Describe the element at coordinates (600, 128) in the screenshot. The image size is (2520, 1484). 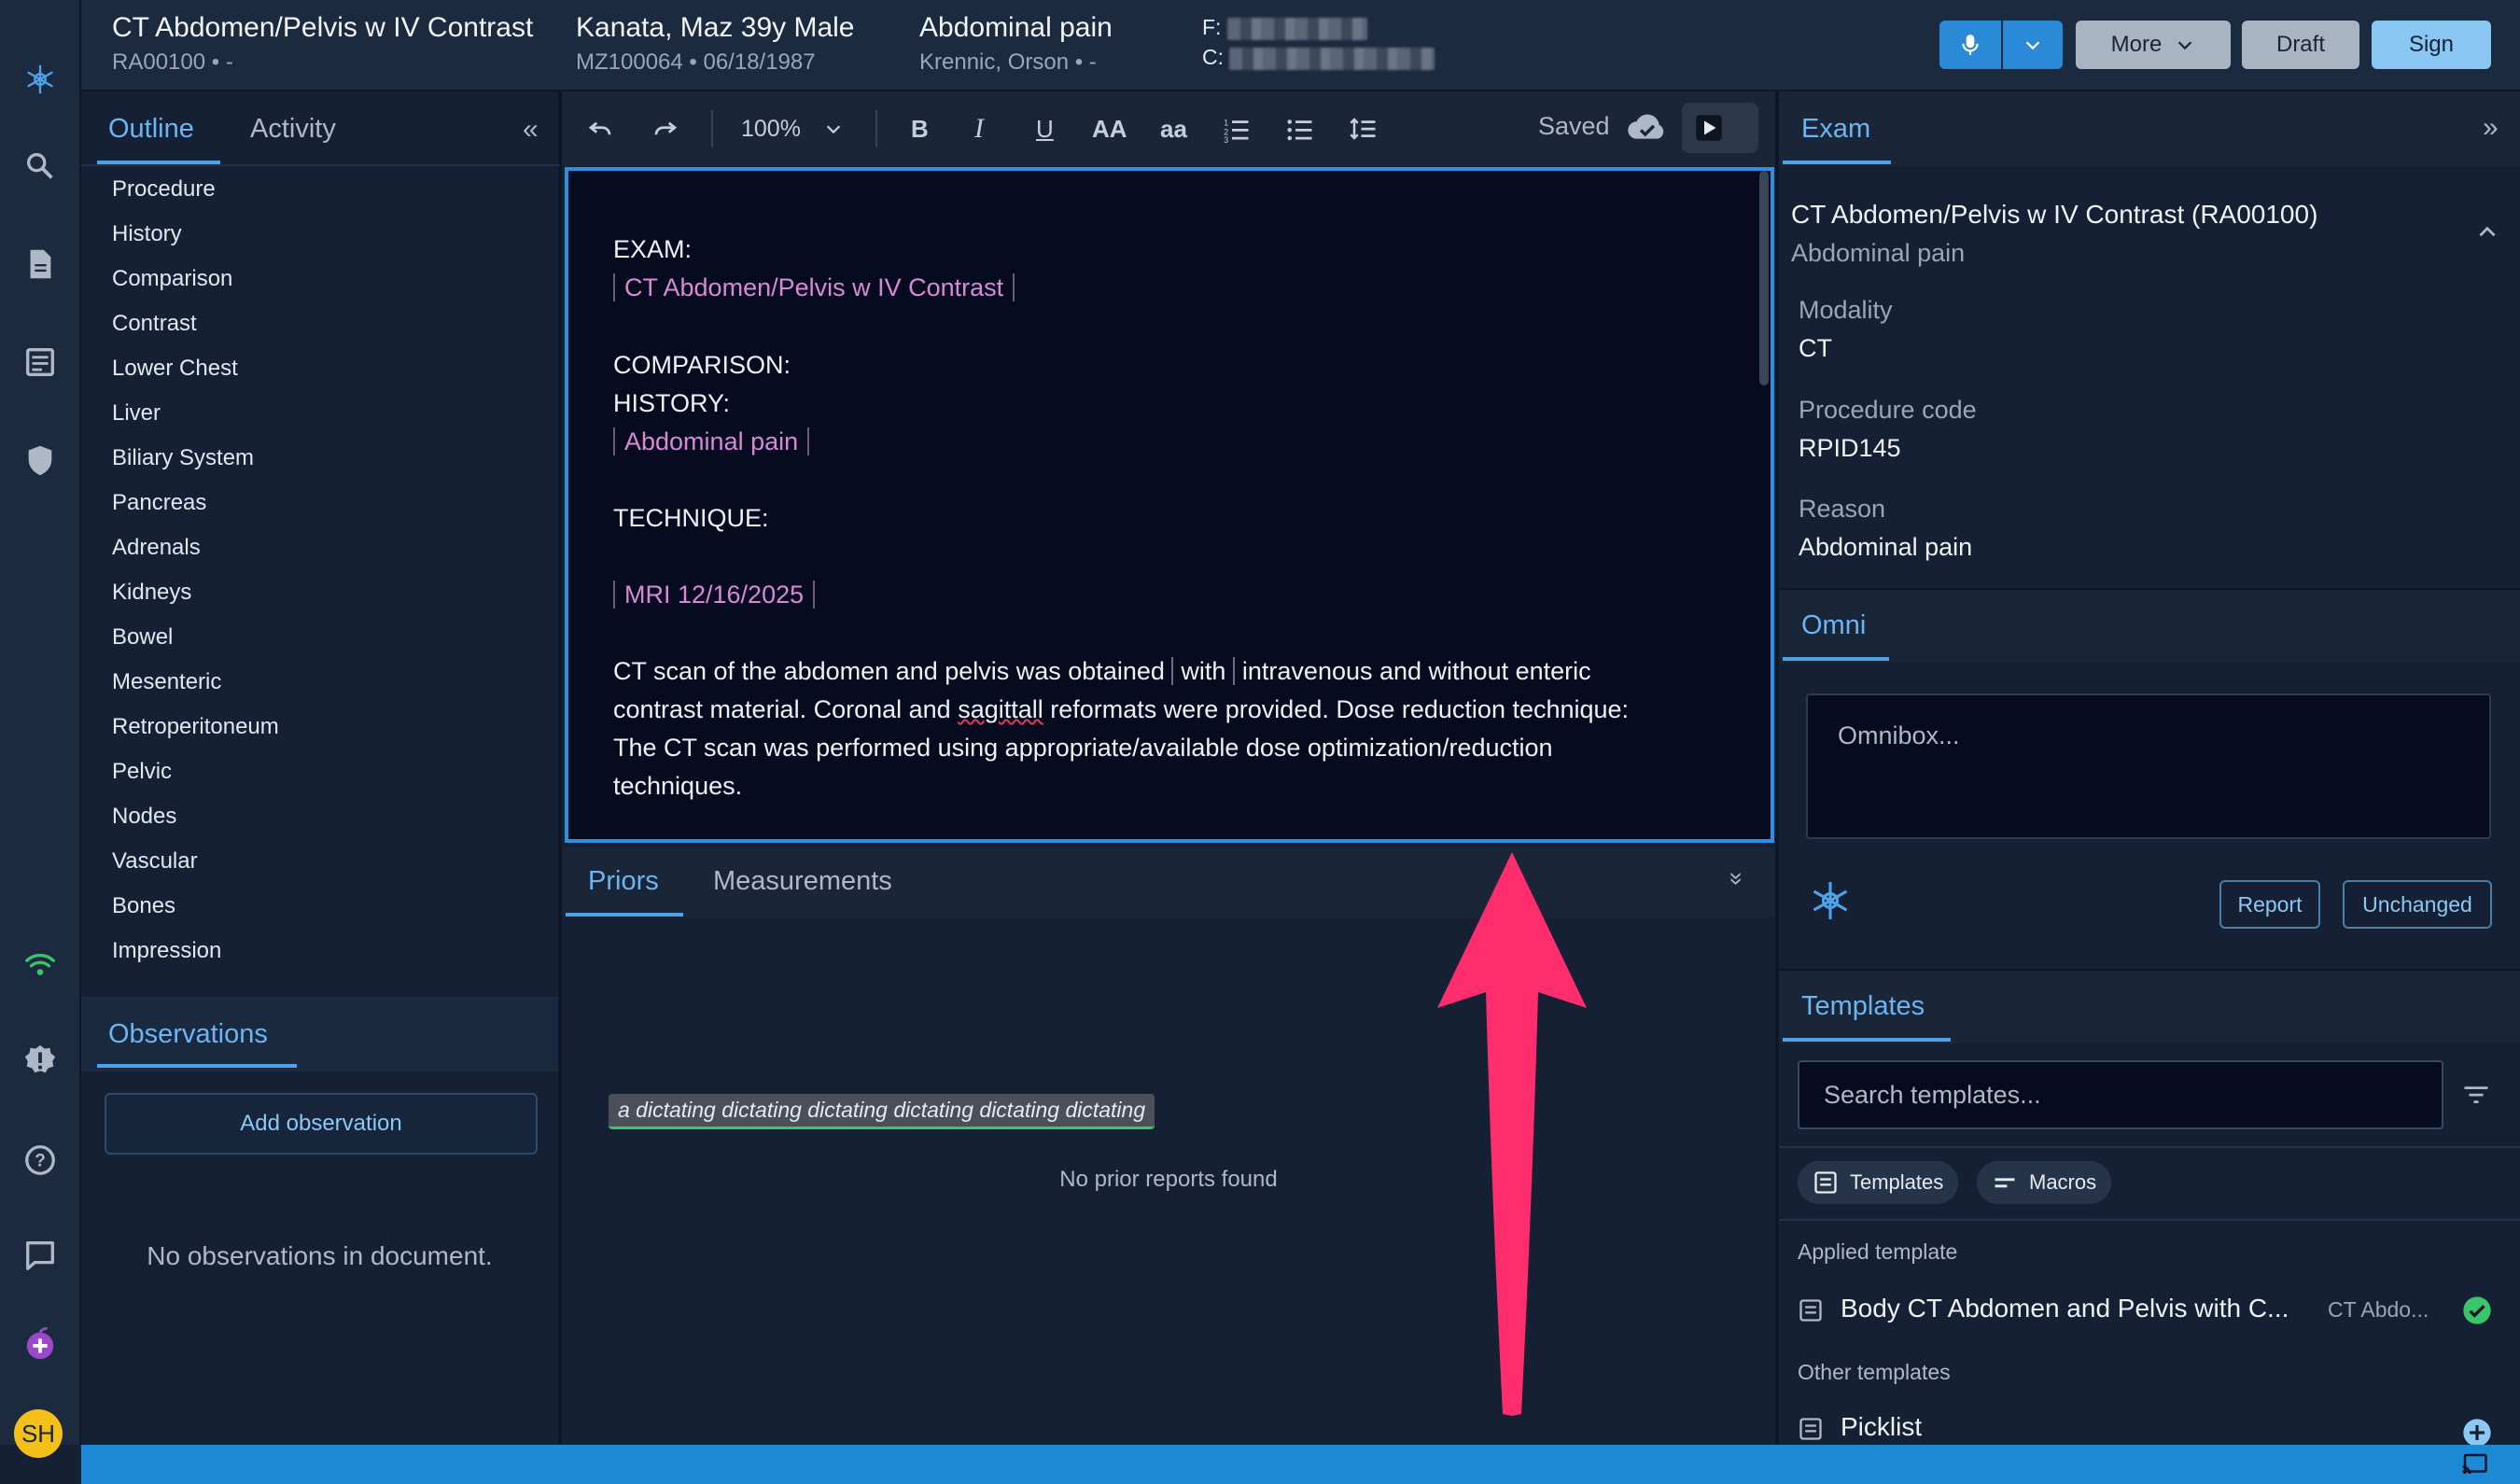
I see `undo-icon` at that location.